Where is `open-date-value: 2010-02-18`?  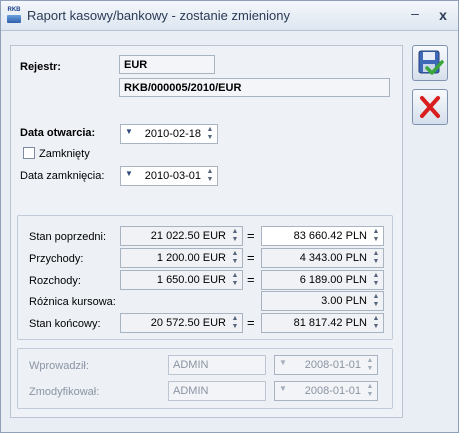 open-date-value: 2010-02-18 is located at coordinates (172, 134).